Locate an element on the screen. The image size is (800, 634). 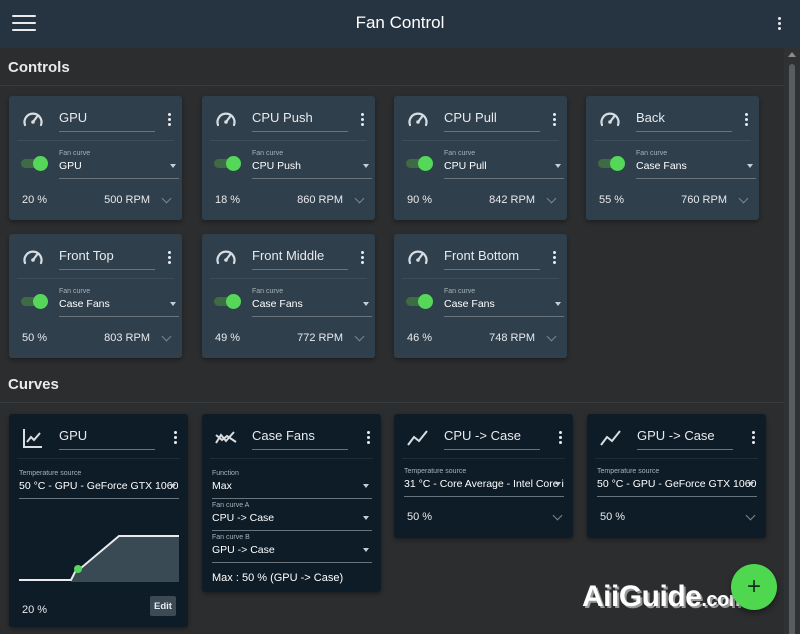
function-value: Max is located at coordinates (292, 489).